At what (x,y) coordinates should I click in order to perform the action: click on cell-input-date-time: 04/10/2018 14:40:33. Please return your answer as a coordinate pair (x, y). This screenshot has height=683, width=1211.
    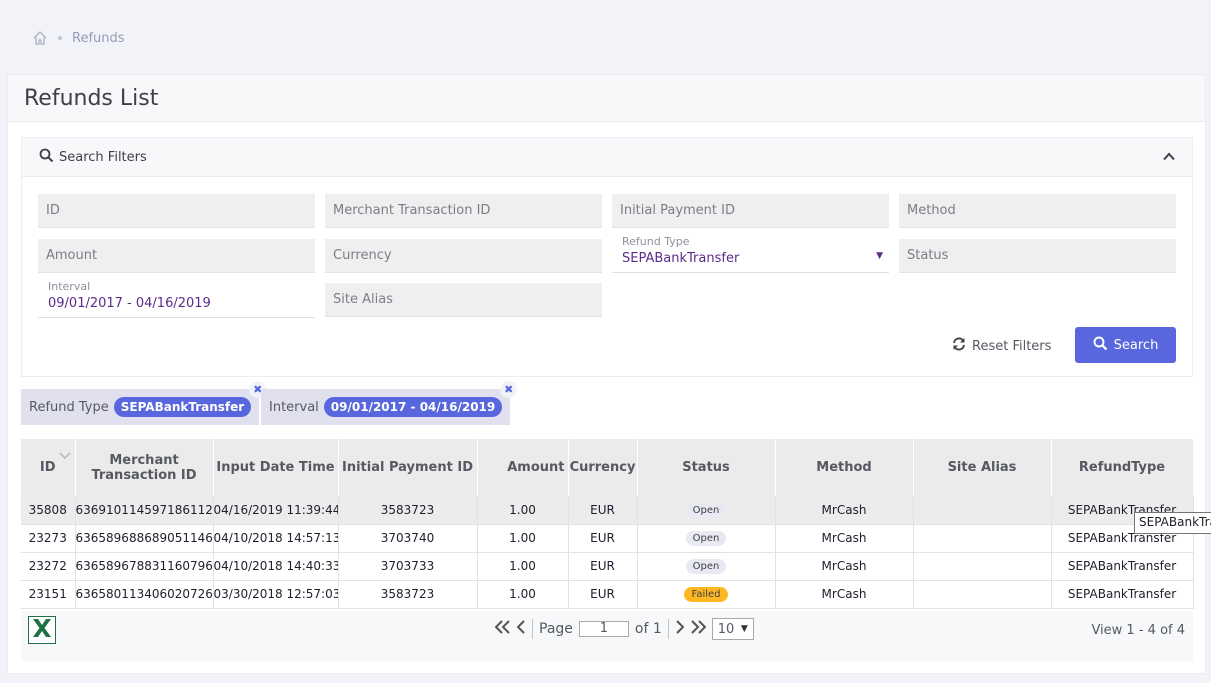
    Looking at the image, I should click on (276, 566).